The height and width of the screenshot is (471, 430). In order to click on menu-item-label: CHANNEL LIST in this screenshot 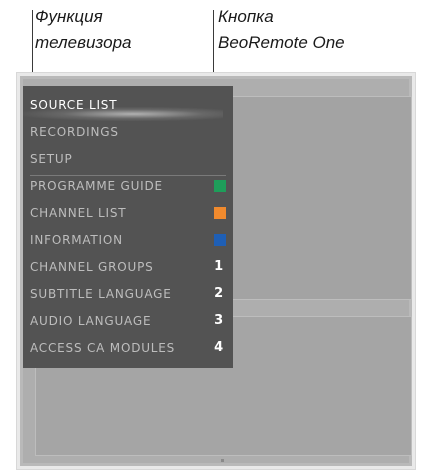, I will do `click(78, 213)`.